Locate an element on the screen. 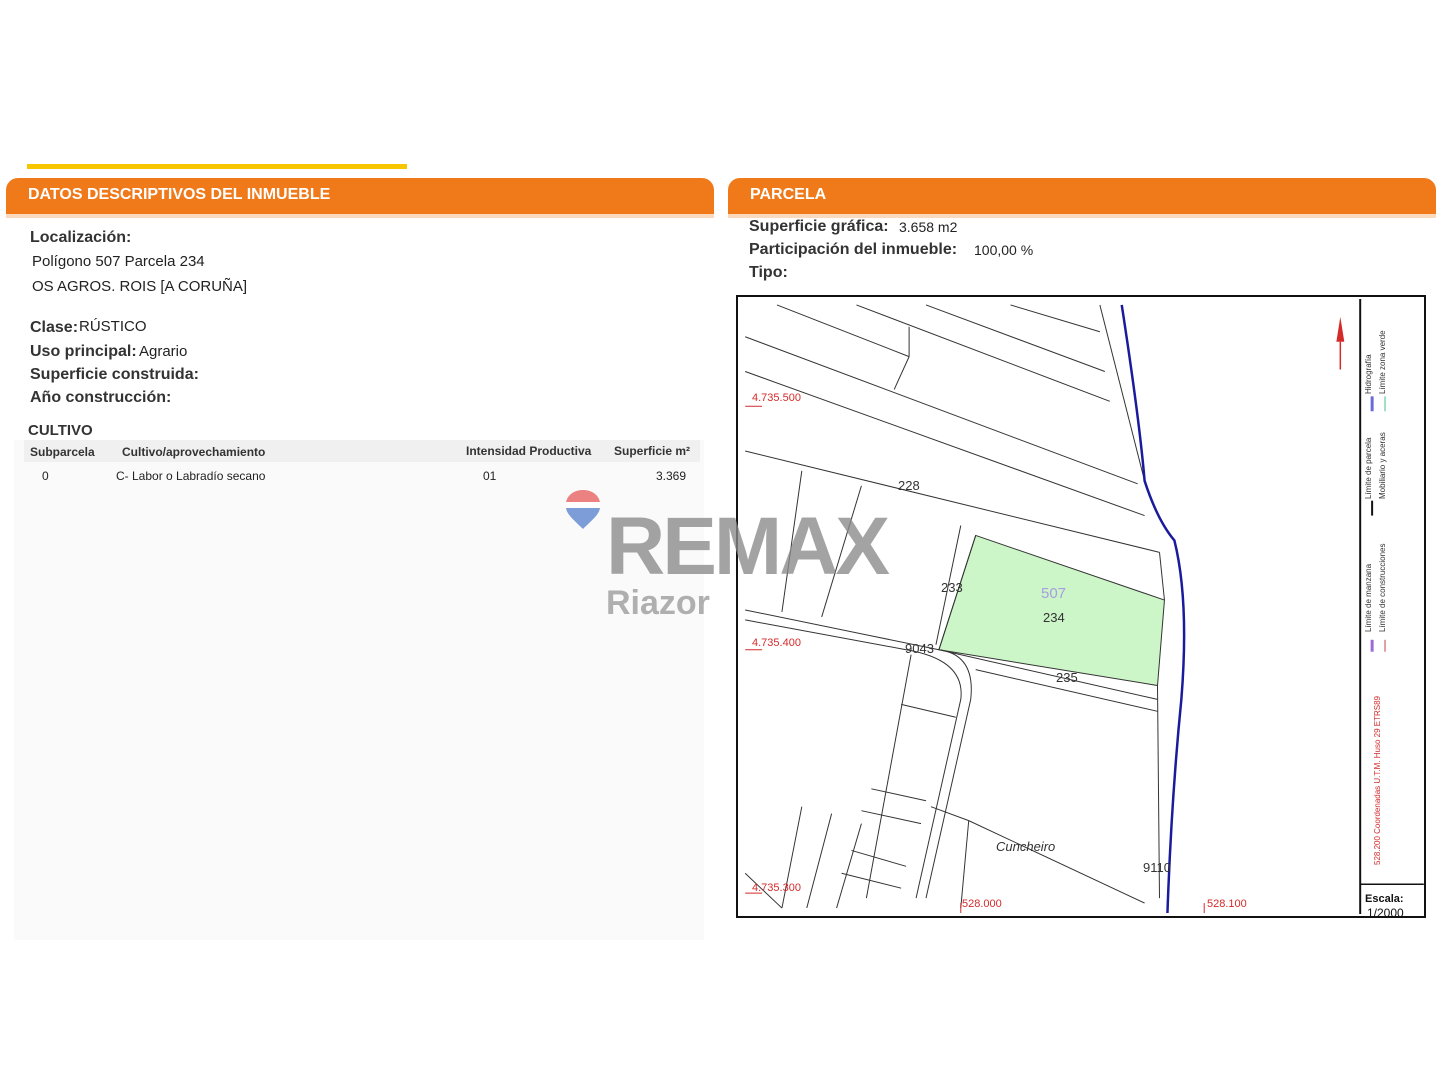  parcel-label-9110: 9110 is located at coordinates (1157, 867).